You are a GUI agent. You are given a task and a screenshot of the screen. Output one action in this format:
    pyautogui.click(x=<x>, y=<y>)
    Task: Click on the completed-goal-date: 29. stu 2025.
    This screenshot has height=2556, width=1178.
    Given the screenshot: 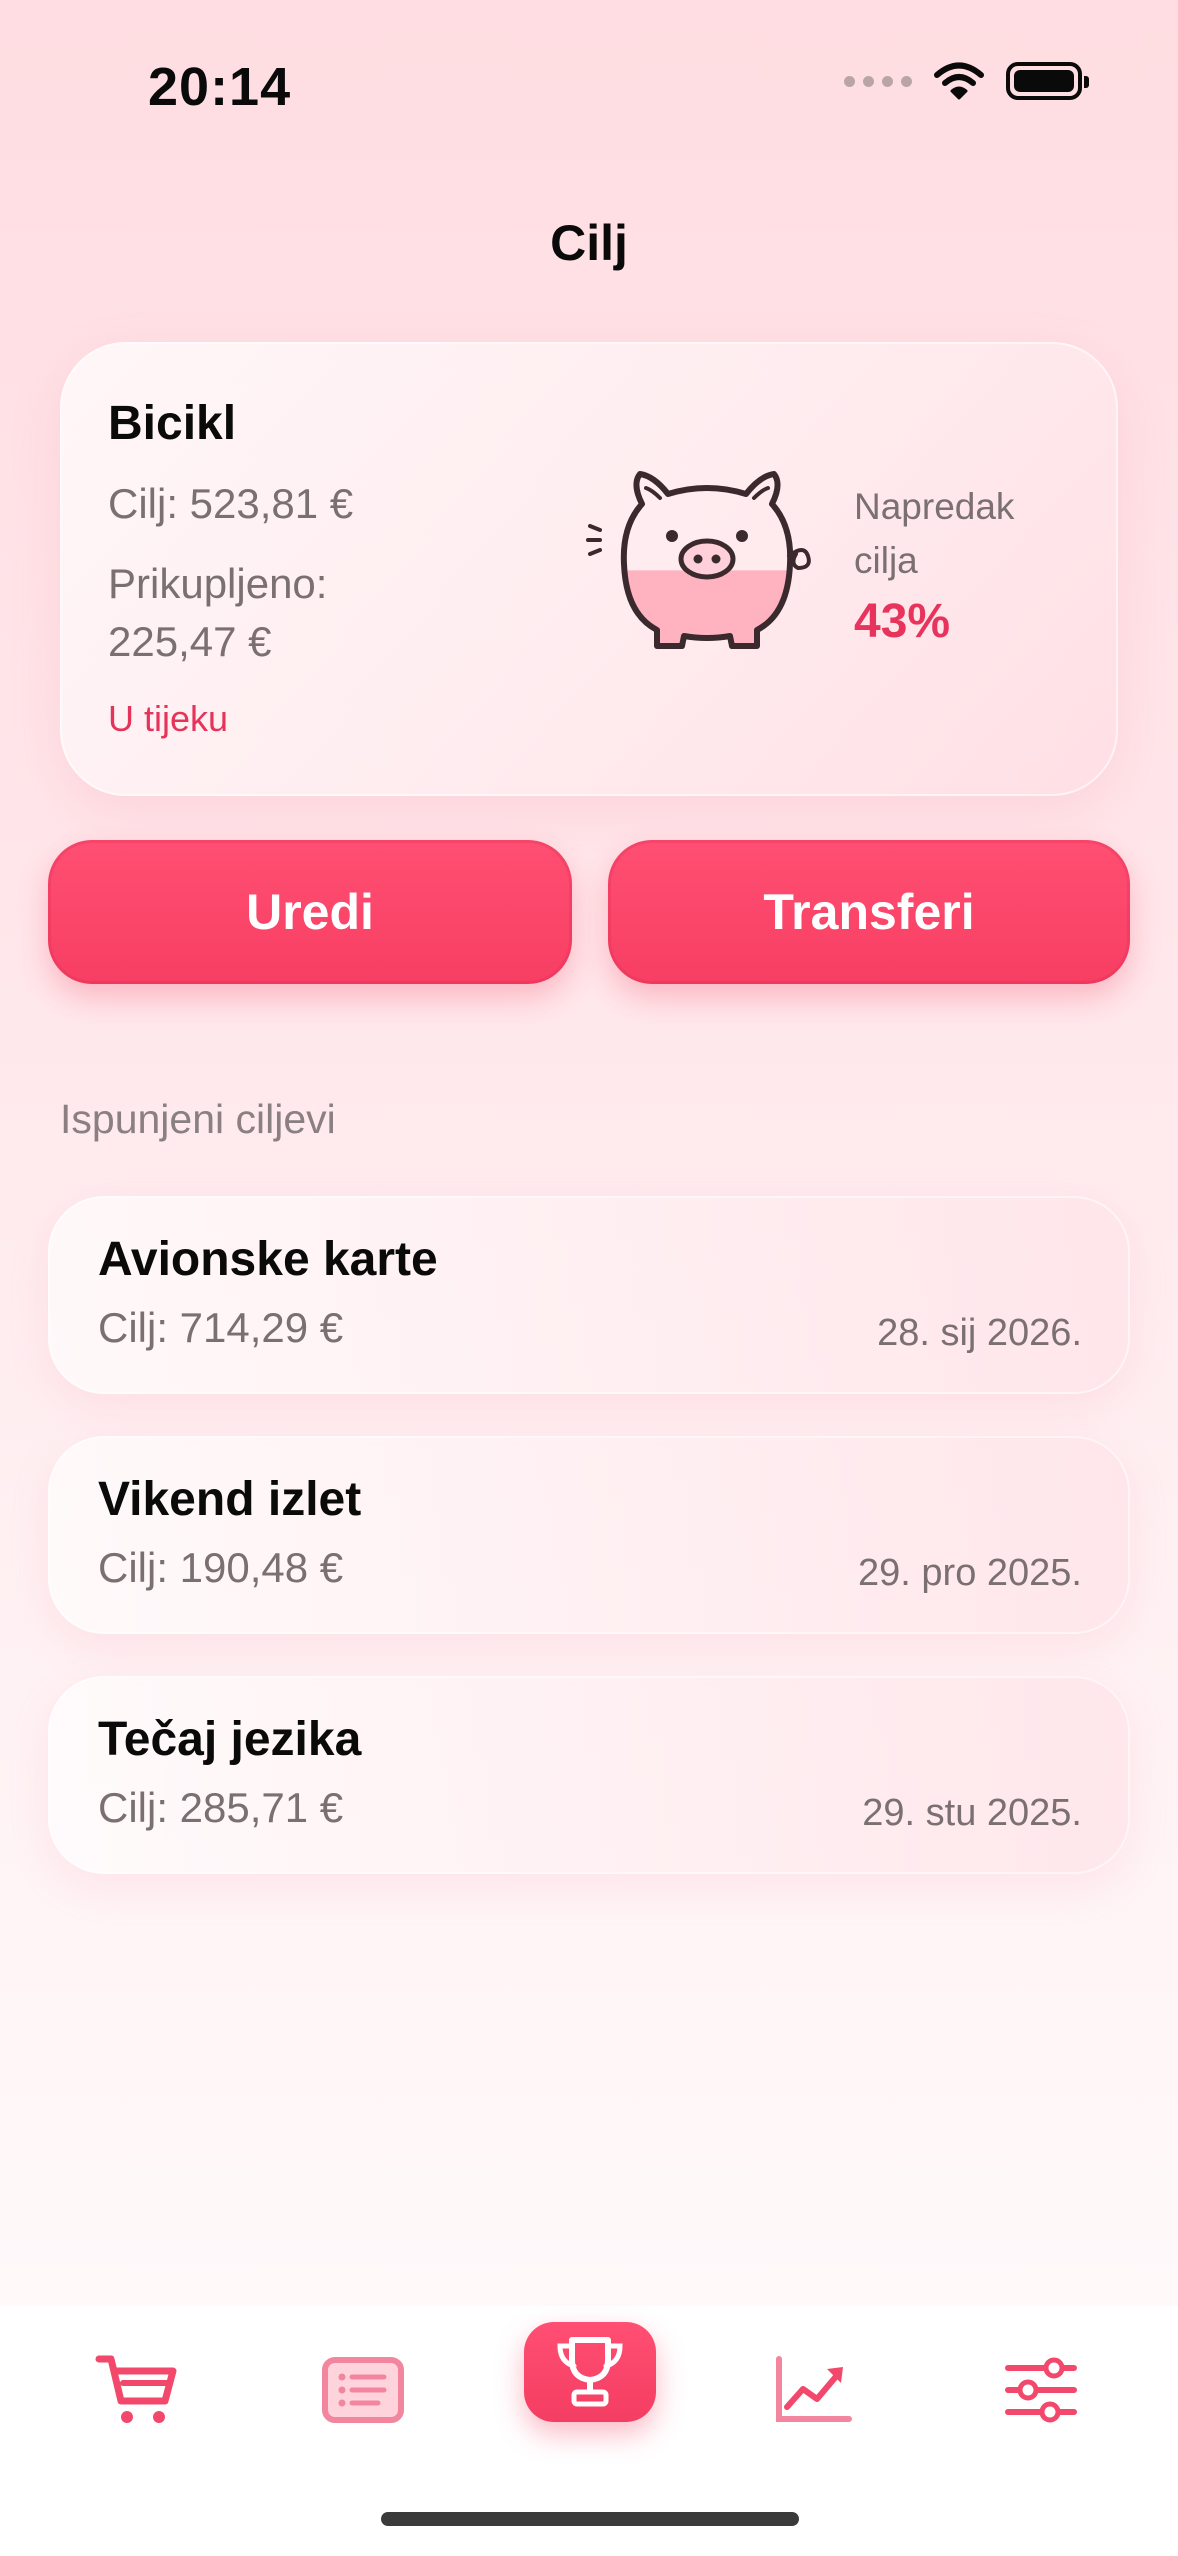 What is the action you would take?
    pyautogui.click(x=972, y=1813)
    